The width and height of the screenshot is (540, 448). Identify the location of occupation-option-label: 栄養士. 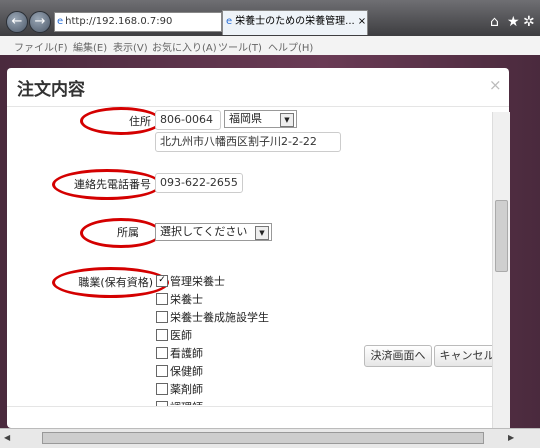
(186, 299).